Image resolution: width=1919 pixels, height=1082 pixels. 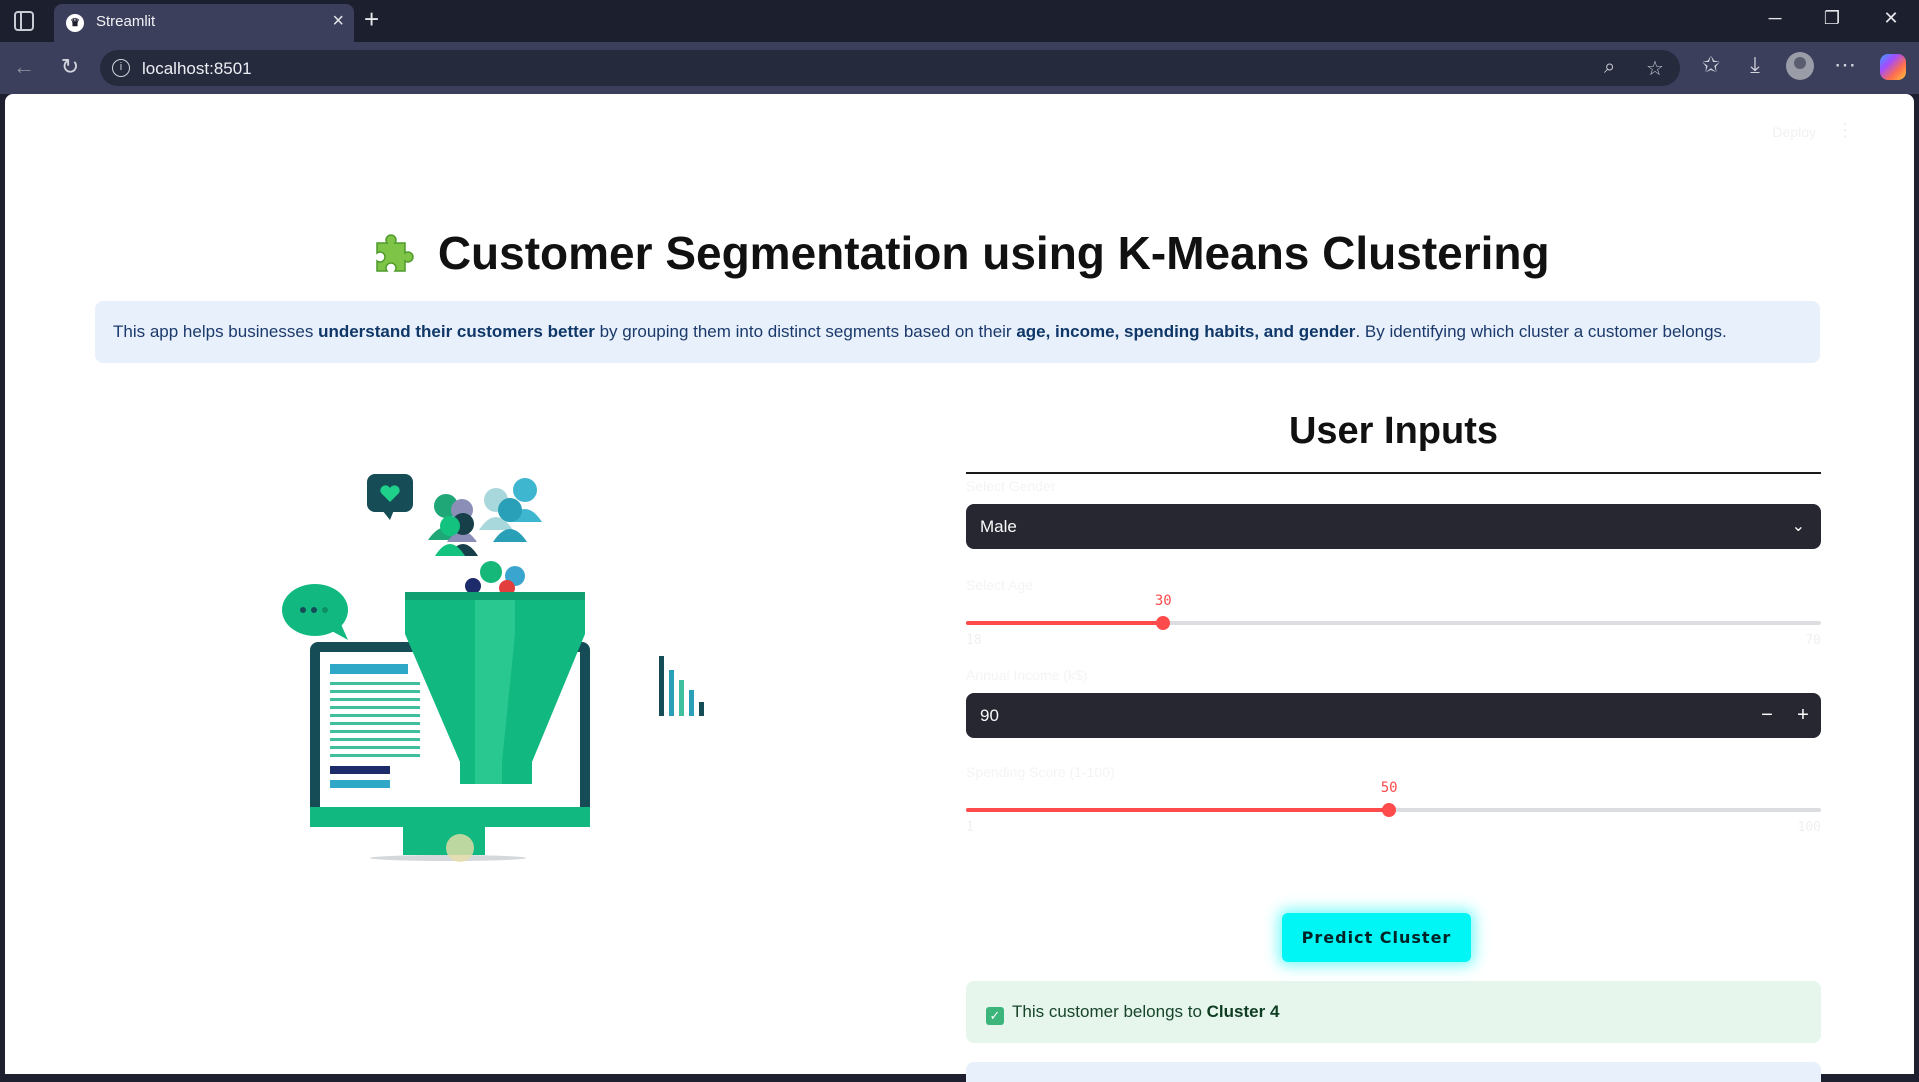 What do you see at coordinates (970, 827) in the screenshot?
I see `slider-min: 1` at bounding box center [970, 827].